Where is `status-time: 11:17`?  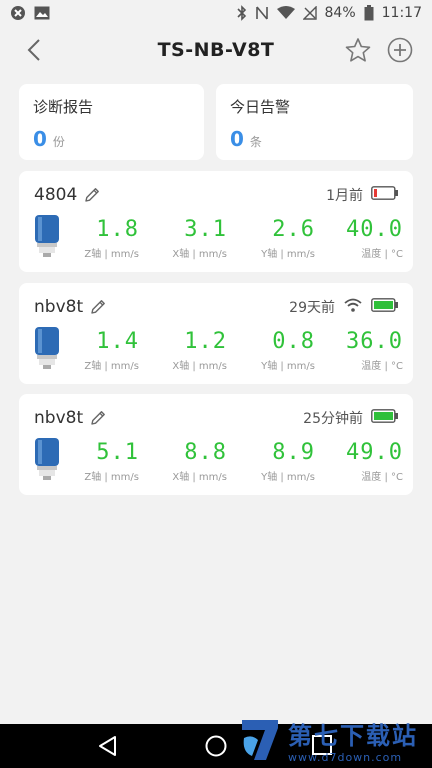
status-time: 11:17 is located at coordinates (401, 13).